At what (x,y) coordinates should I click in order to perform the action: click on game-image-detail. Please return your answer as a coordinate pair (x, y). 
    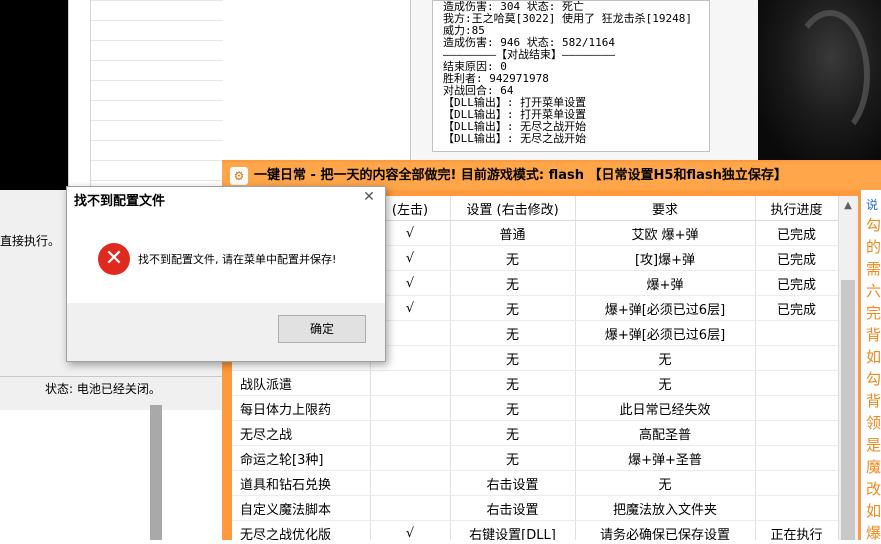
    Looking at the image, I should click on (830, 75).